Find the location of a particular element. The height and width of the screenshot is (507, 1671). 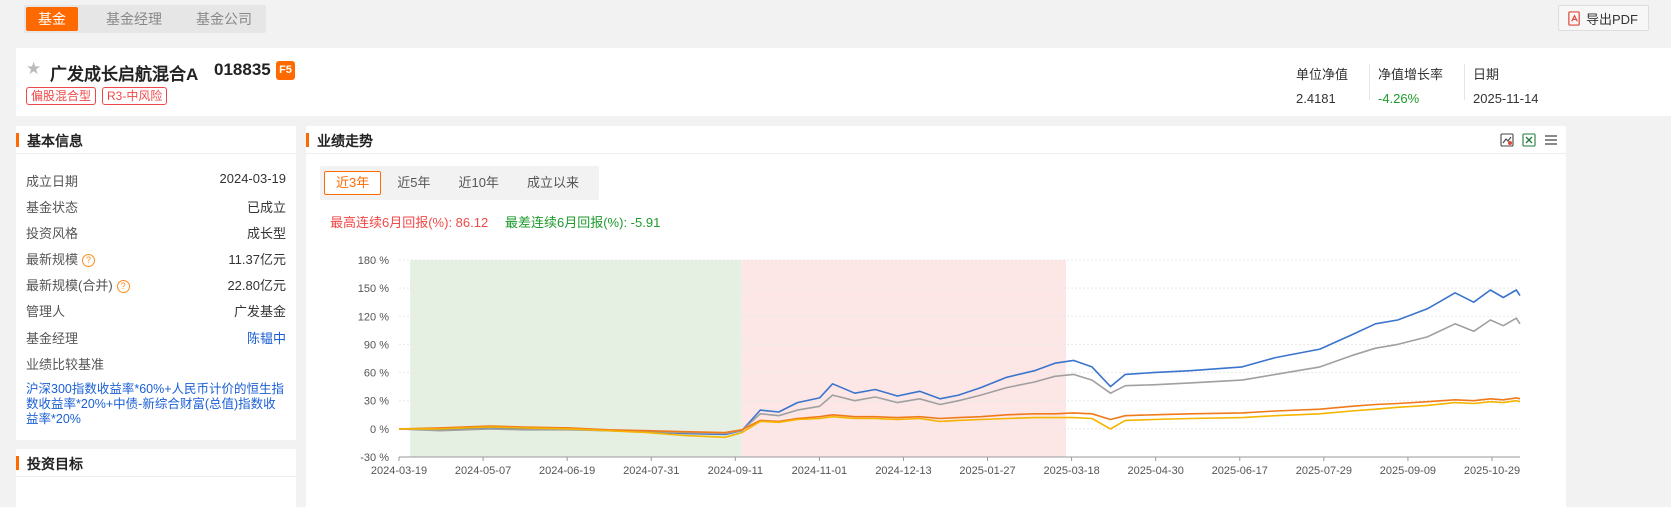

x-tick-label: 2024-06-19 is located at coordinates (567, 471).